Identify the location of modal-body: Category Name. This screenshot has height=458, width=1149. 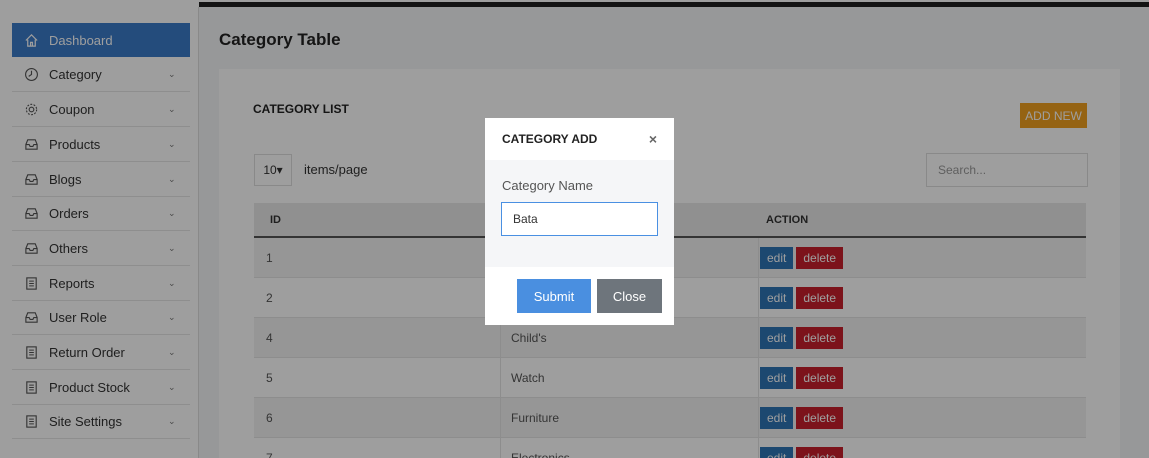
(579, 213).